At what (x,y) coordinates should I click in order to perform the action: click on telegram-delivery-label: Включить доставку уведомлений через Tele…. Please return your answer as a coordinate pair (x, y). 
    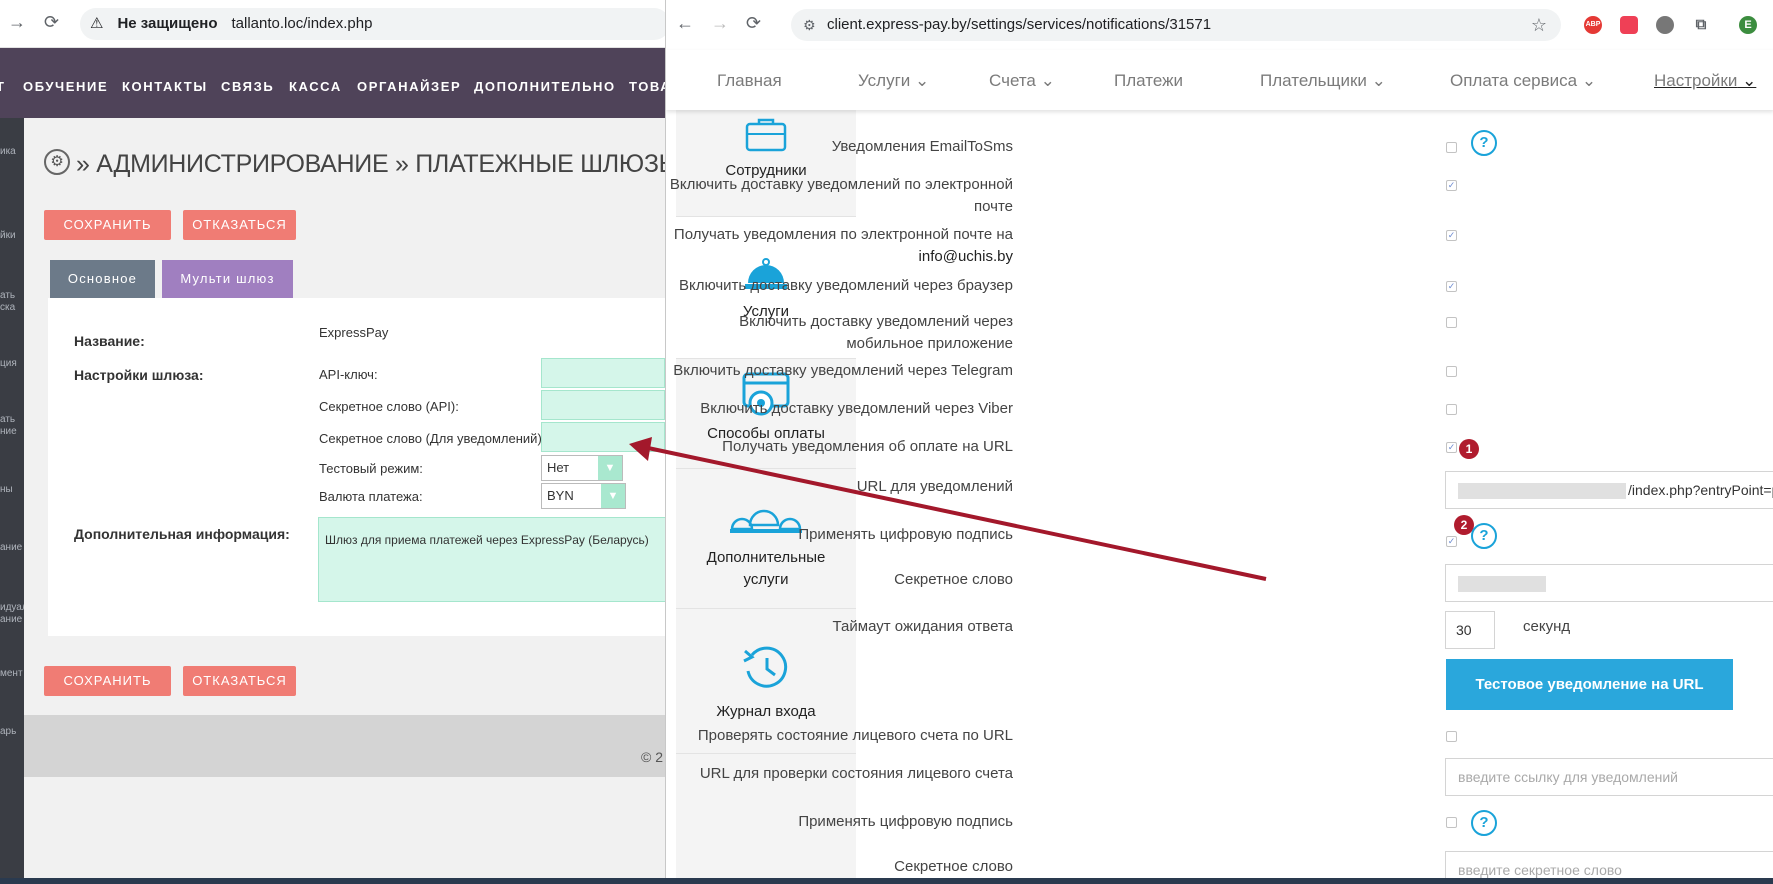
    Looking at the image, I should click on (843, 370).